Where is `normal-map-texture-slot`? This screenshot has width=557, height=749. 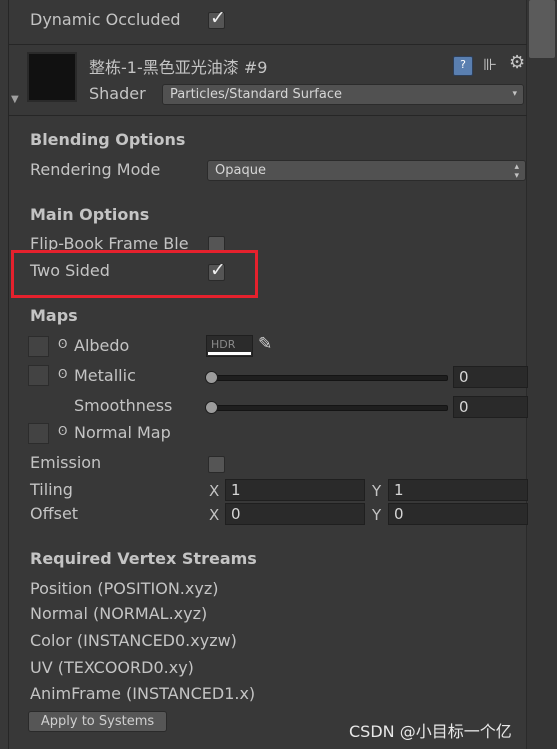 normal-map-texture-slot is located at coordinates (38, 433).